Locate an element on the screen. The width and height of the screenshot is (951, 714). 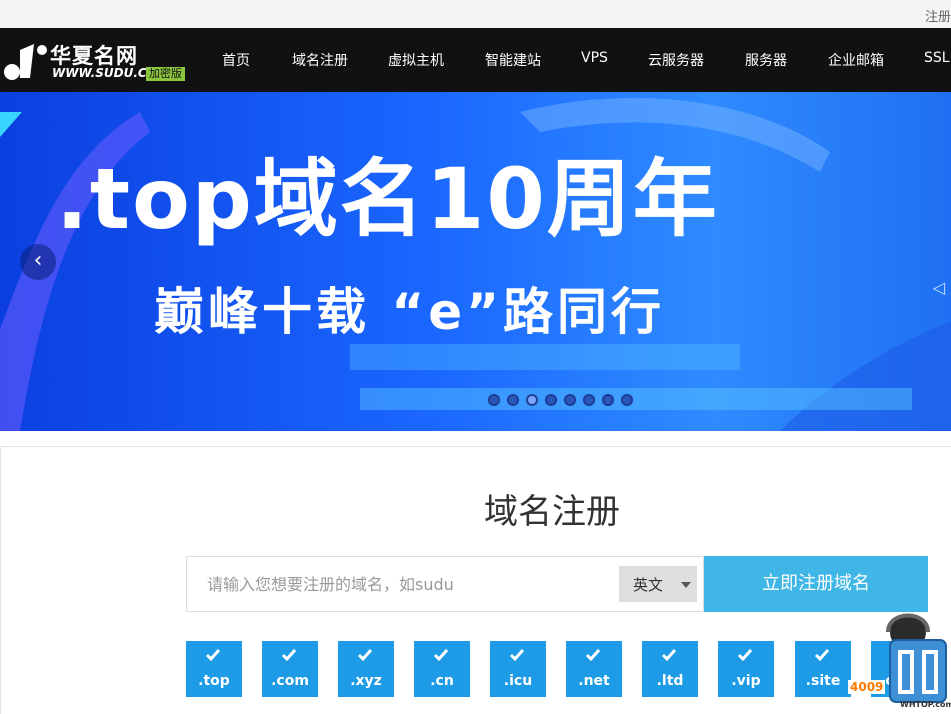
language-select: 英文 is located at coordinates (658, 584).